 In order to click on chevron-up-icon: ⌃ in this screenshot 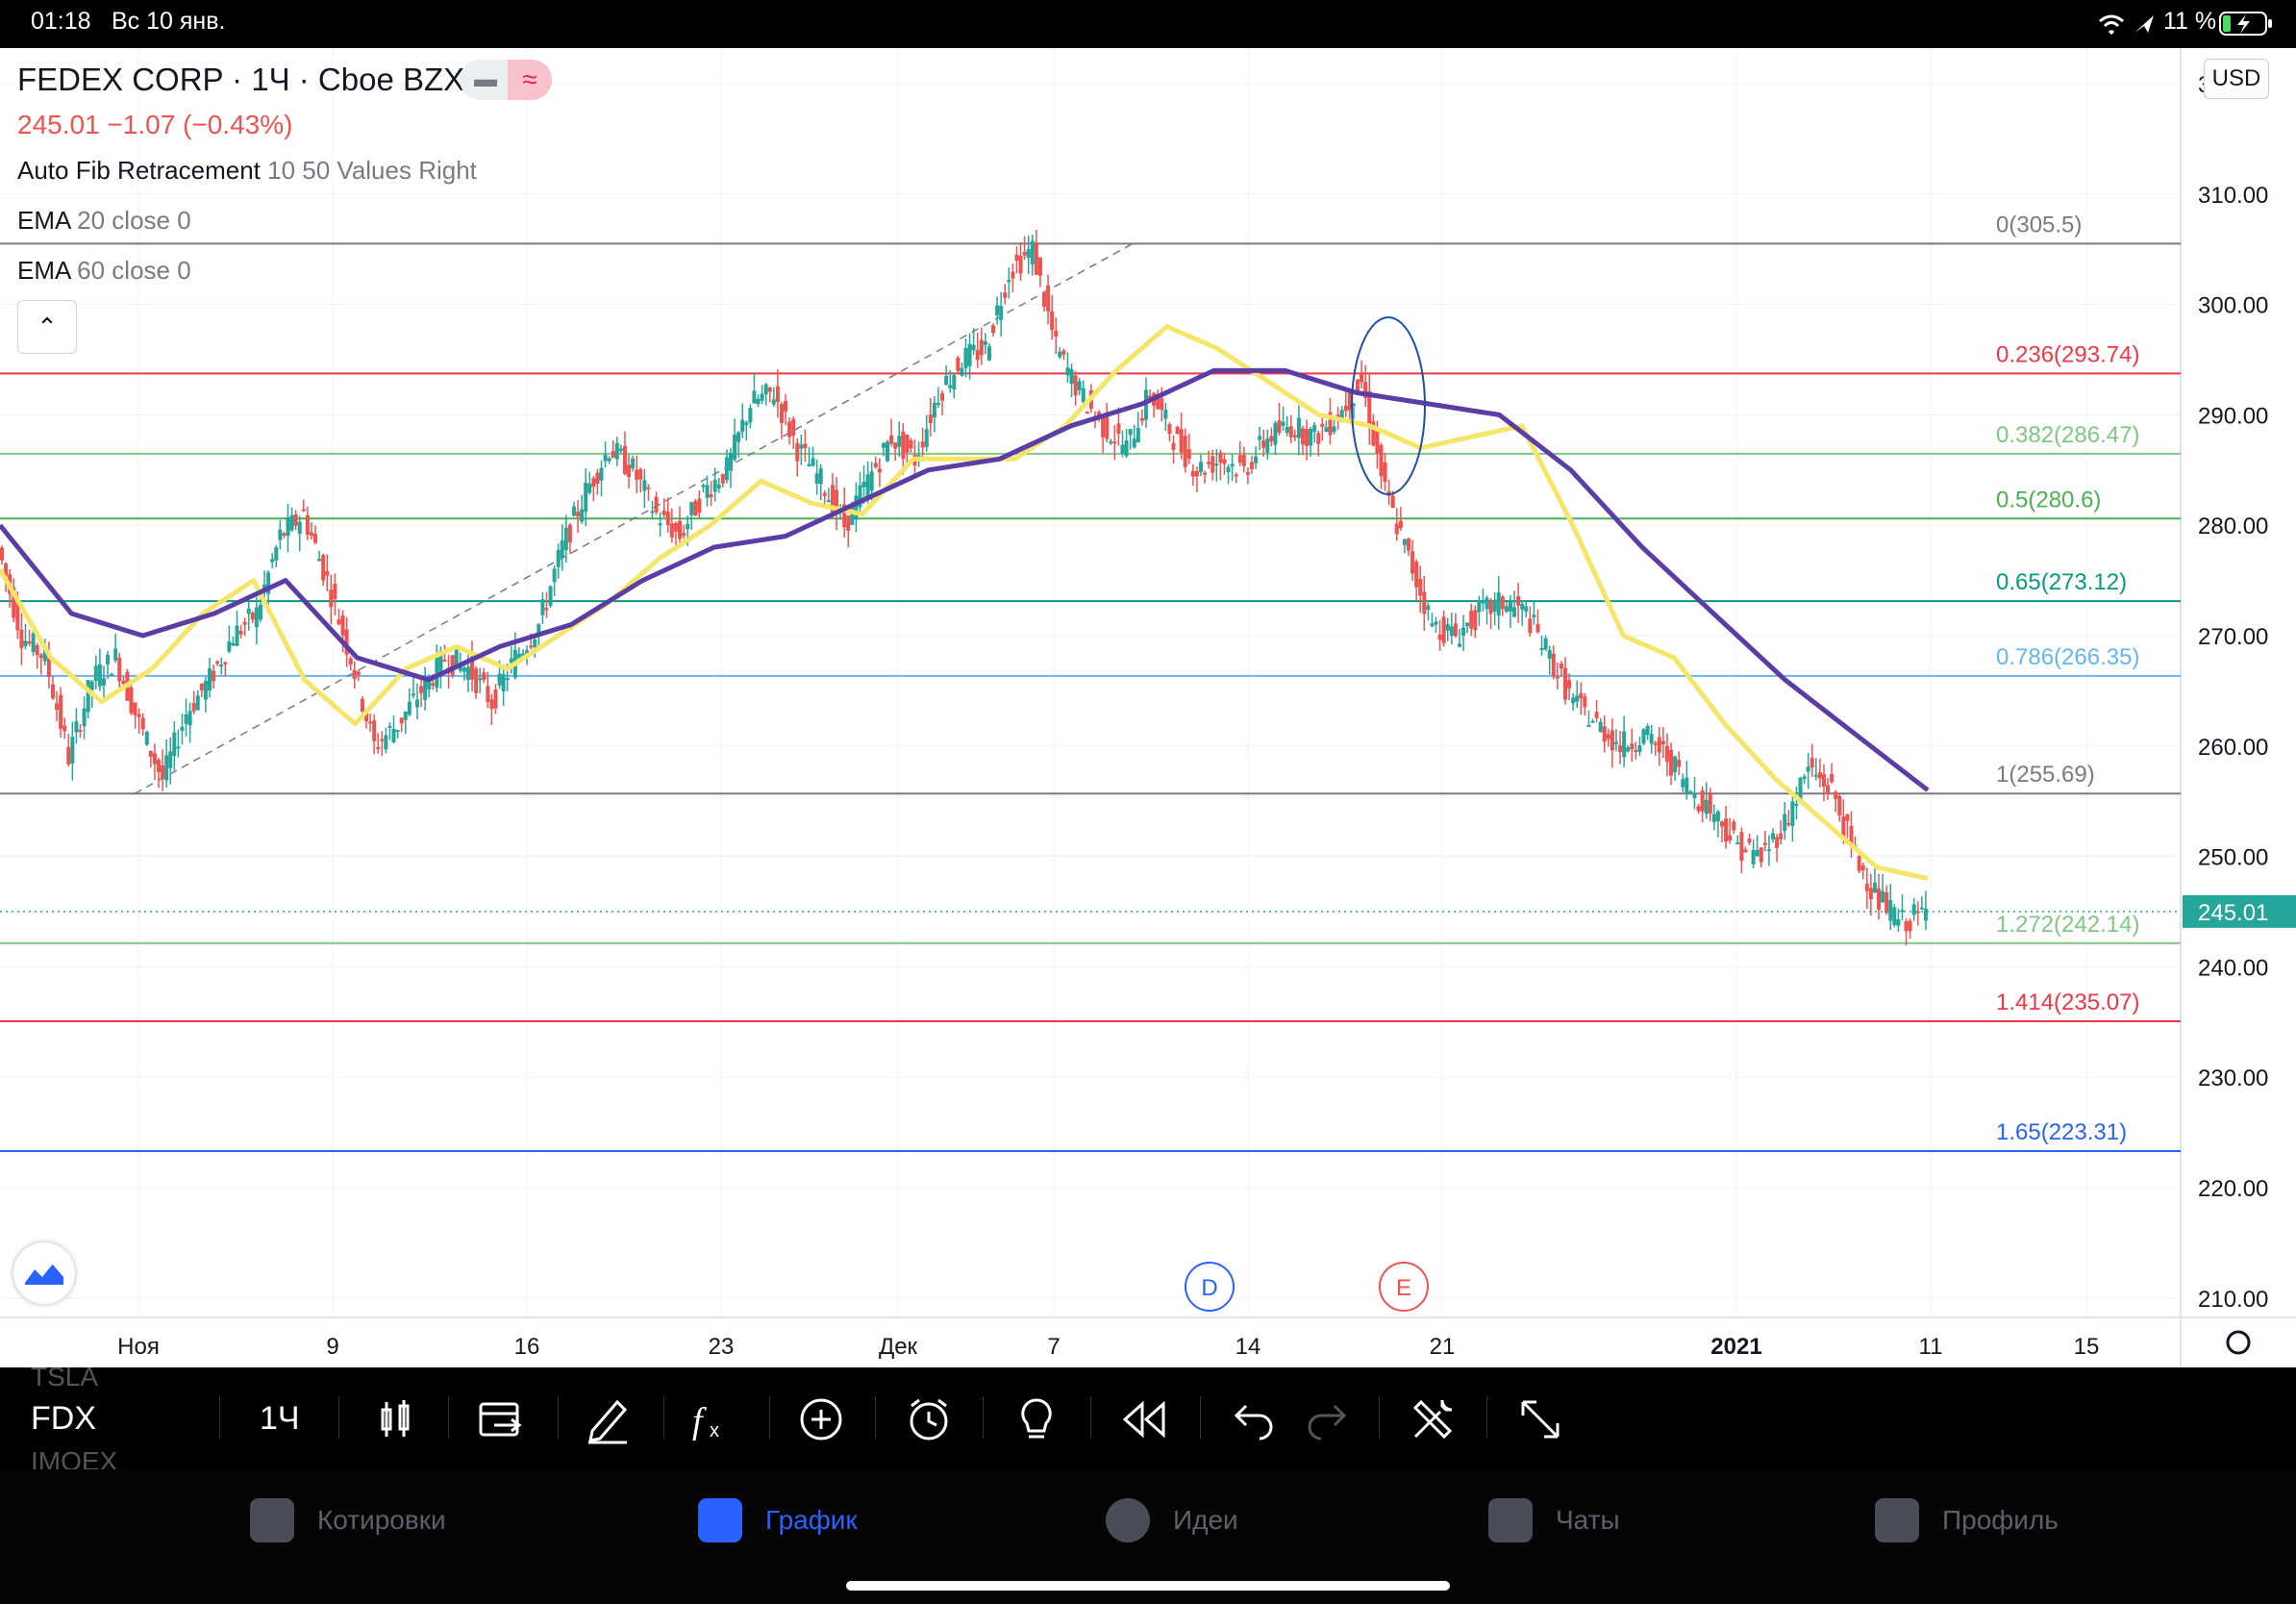, I will do `click(47, 327)`.